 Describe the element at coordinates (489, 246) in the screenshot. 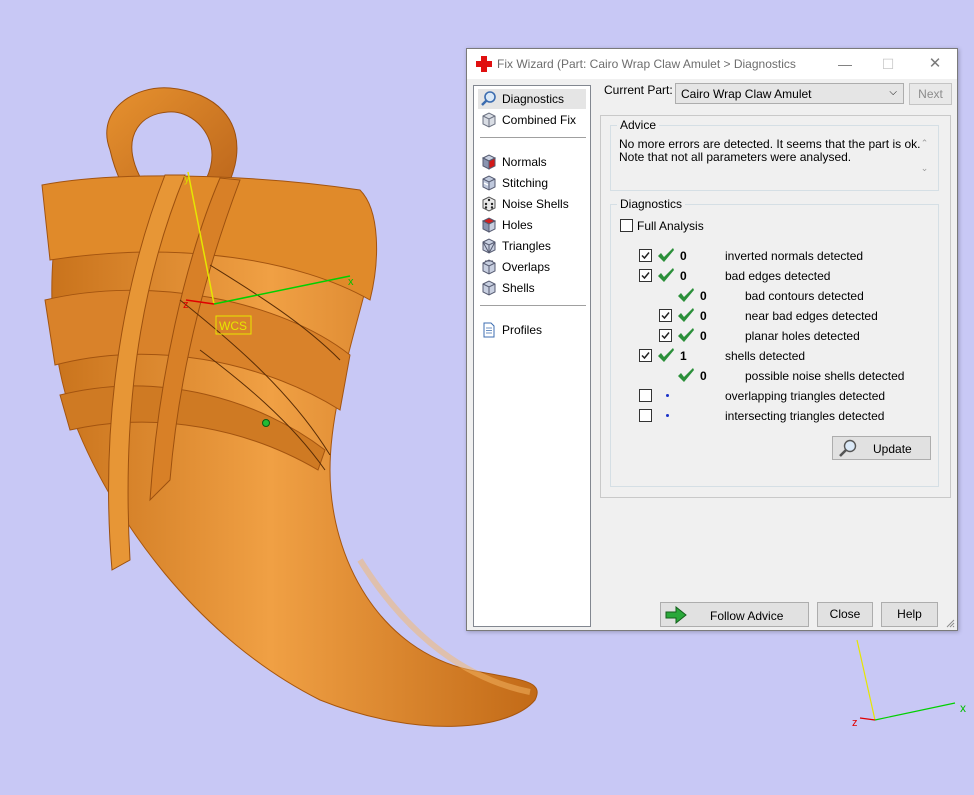

I see `cube-triangles-icon` at that location.